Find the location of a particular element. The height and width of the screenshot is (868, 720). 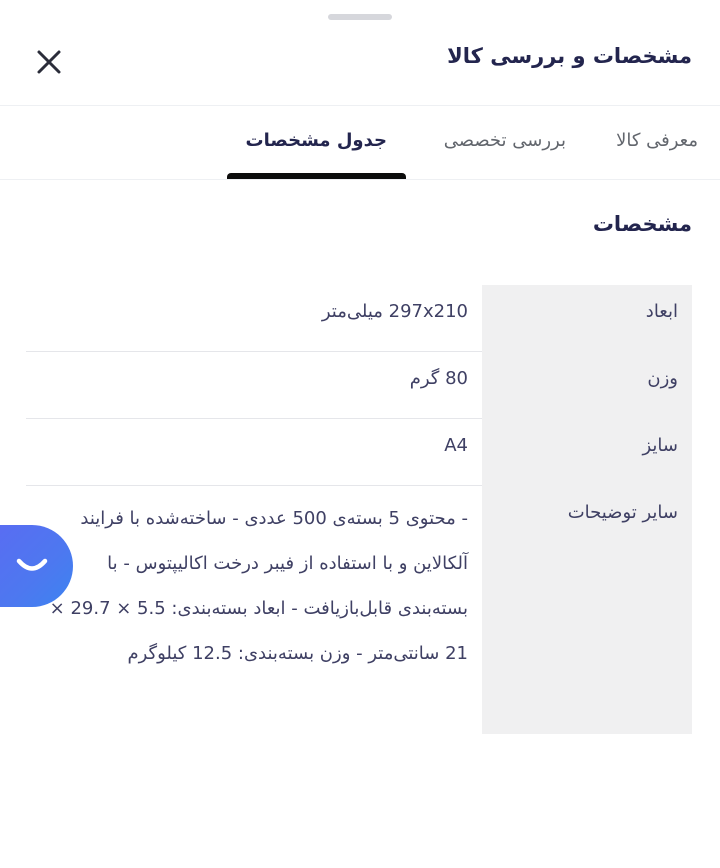

spec-key: وزن is located at coordinates (587, 385).